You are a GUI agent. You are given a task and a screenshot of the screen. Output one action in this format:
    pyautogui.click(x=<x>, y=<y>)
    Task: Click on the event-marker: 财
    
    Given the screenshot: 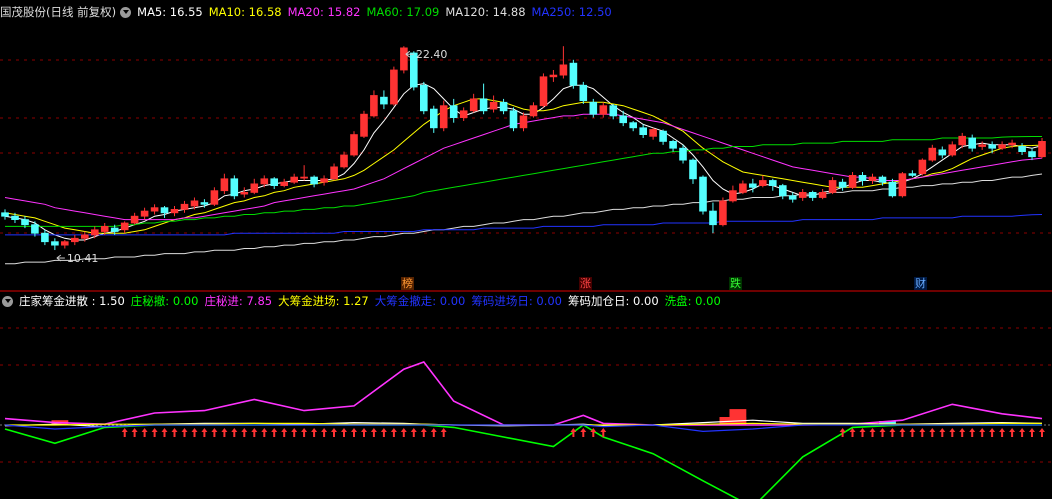 What is the action you would take?
    pyautogui.click(x=920, y=283)
    